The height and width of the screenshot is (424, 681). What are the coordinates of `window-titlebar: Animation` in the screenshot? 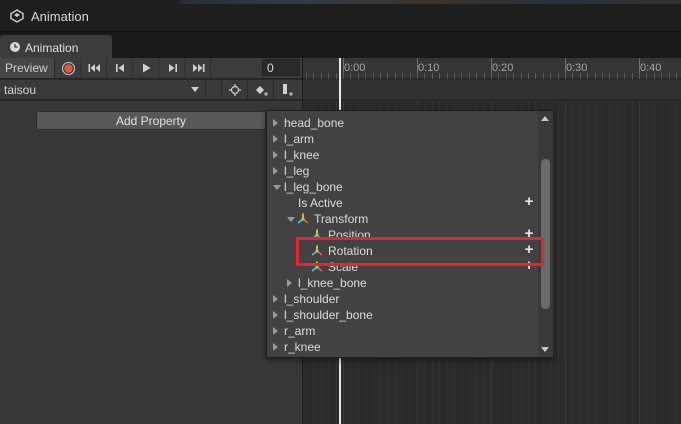 It's located at (340, 16).